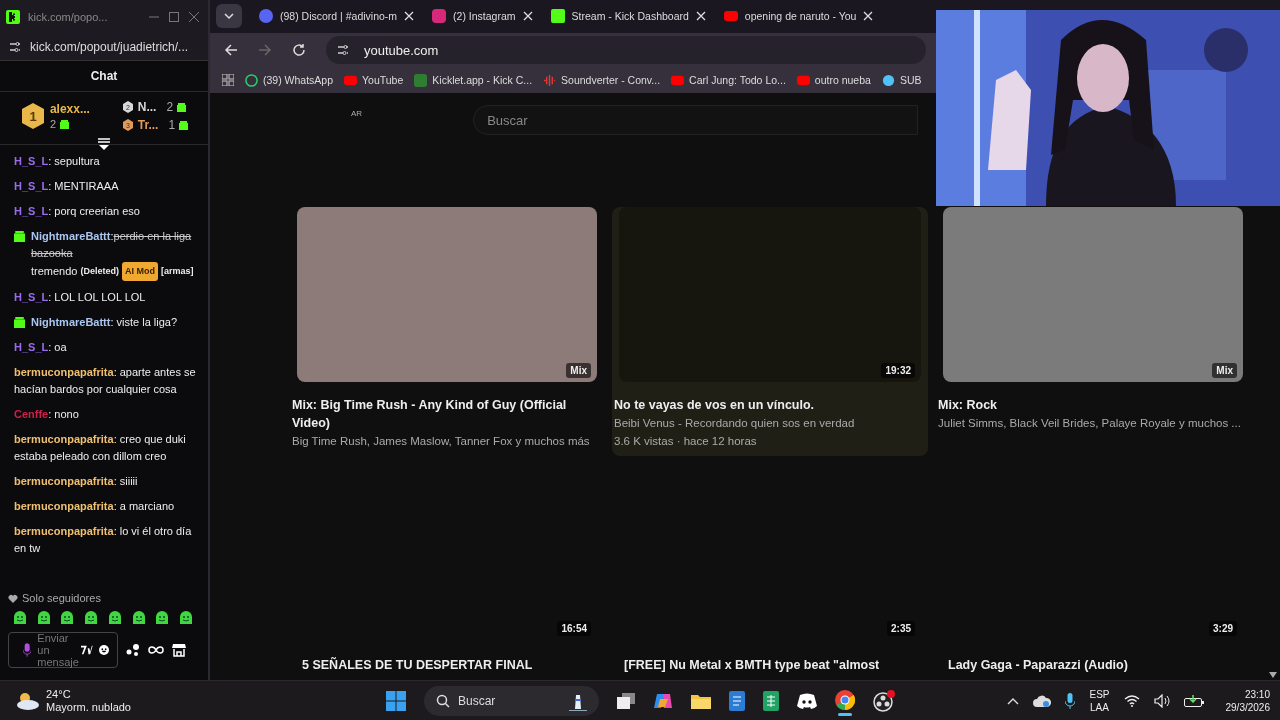 The image size is (1280, 720). Describe the element at coordinates (103, 540) in the screenshot. I see `chat-message: bermuconpapafrita: lo vi él otro día en tw` at that location.